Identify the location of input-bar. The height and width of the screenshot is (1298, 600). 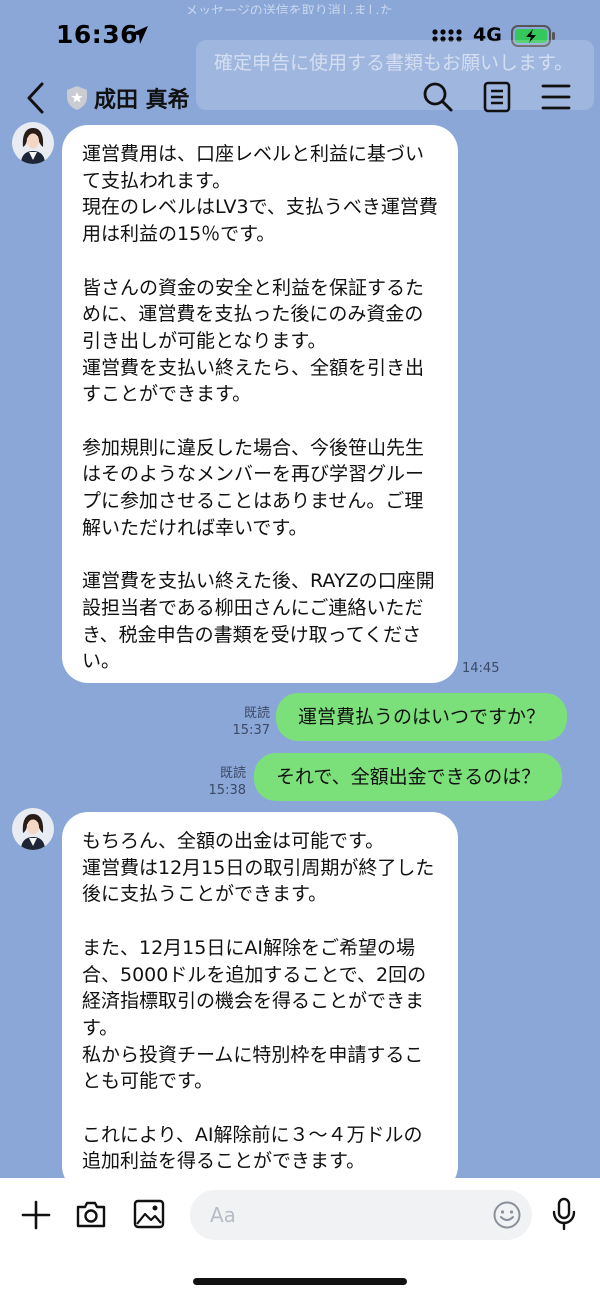
(300, 1238).